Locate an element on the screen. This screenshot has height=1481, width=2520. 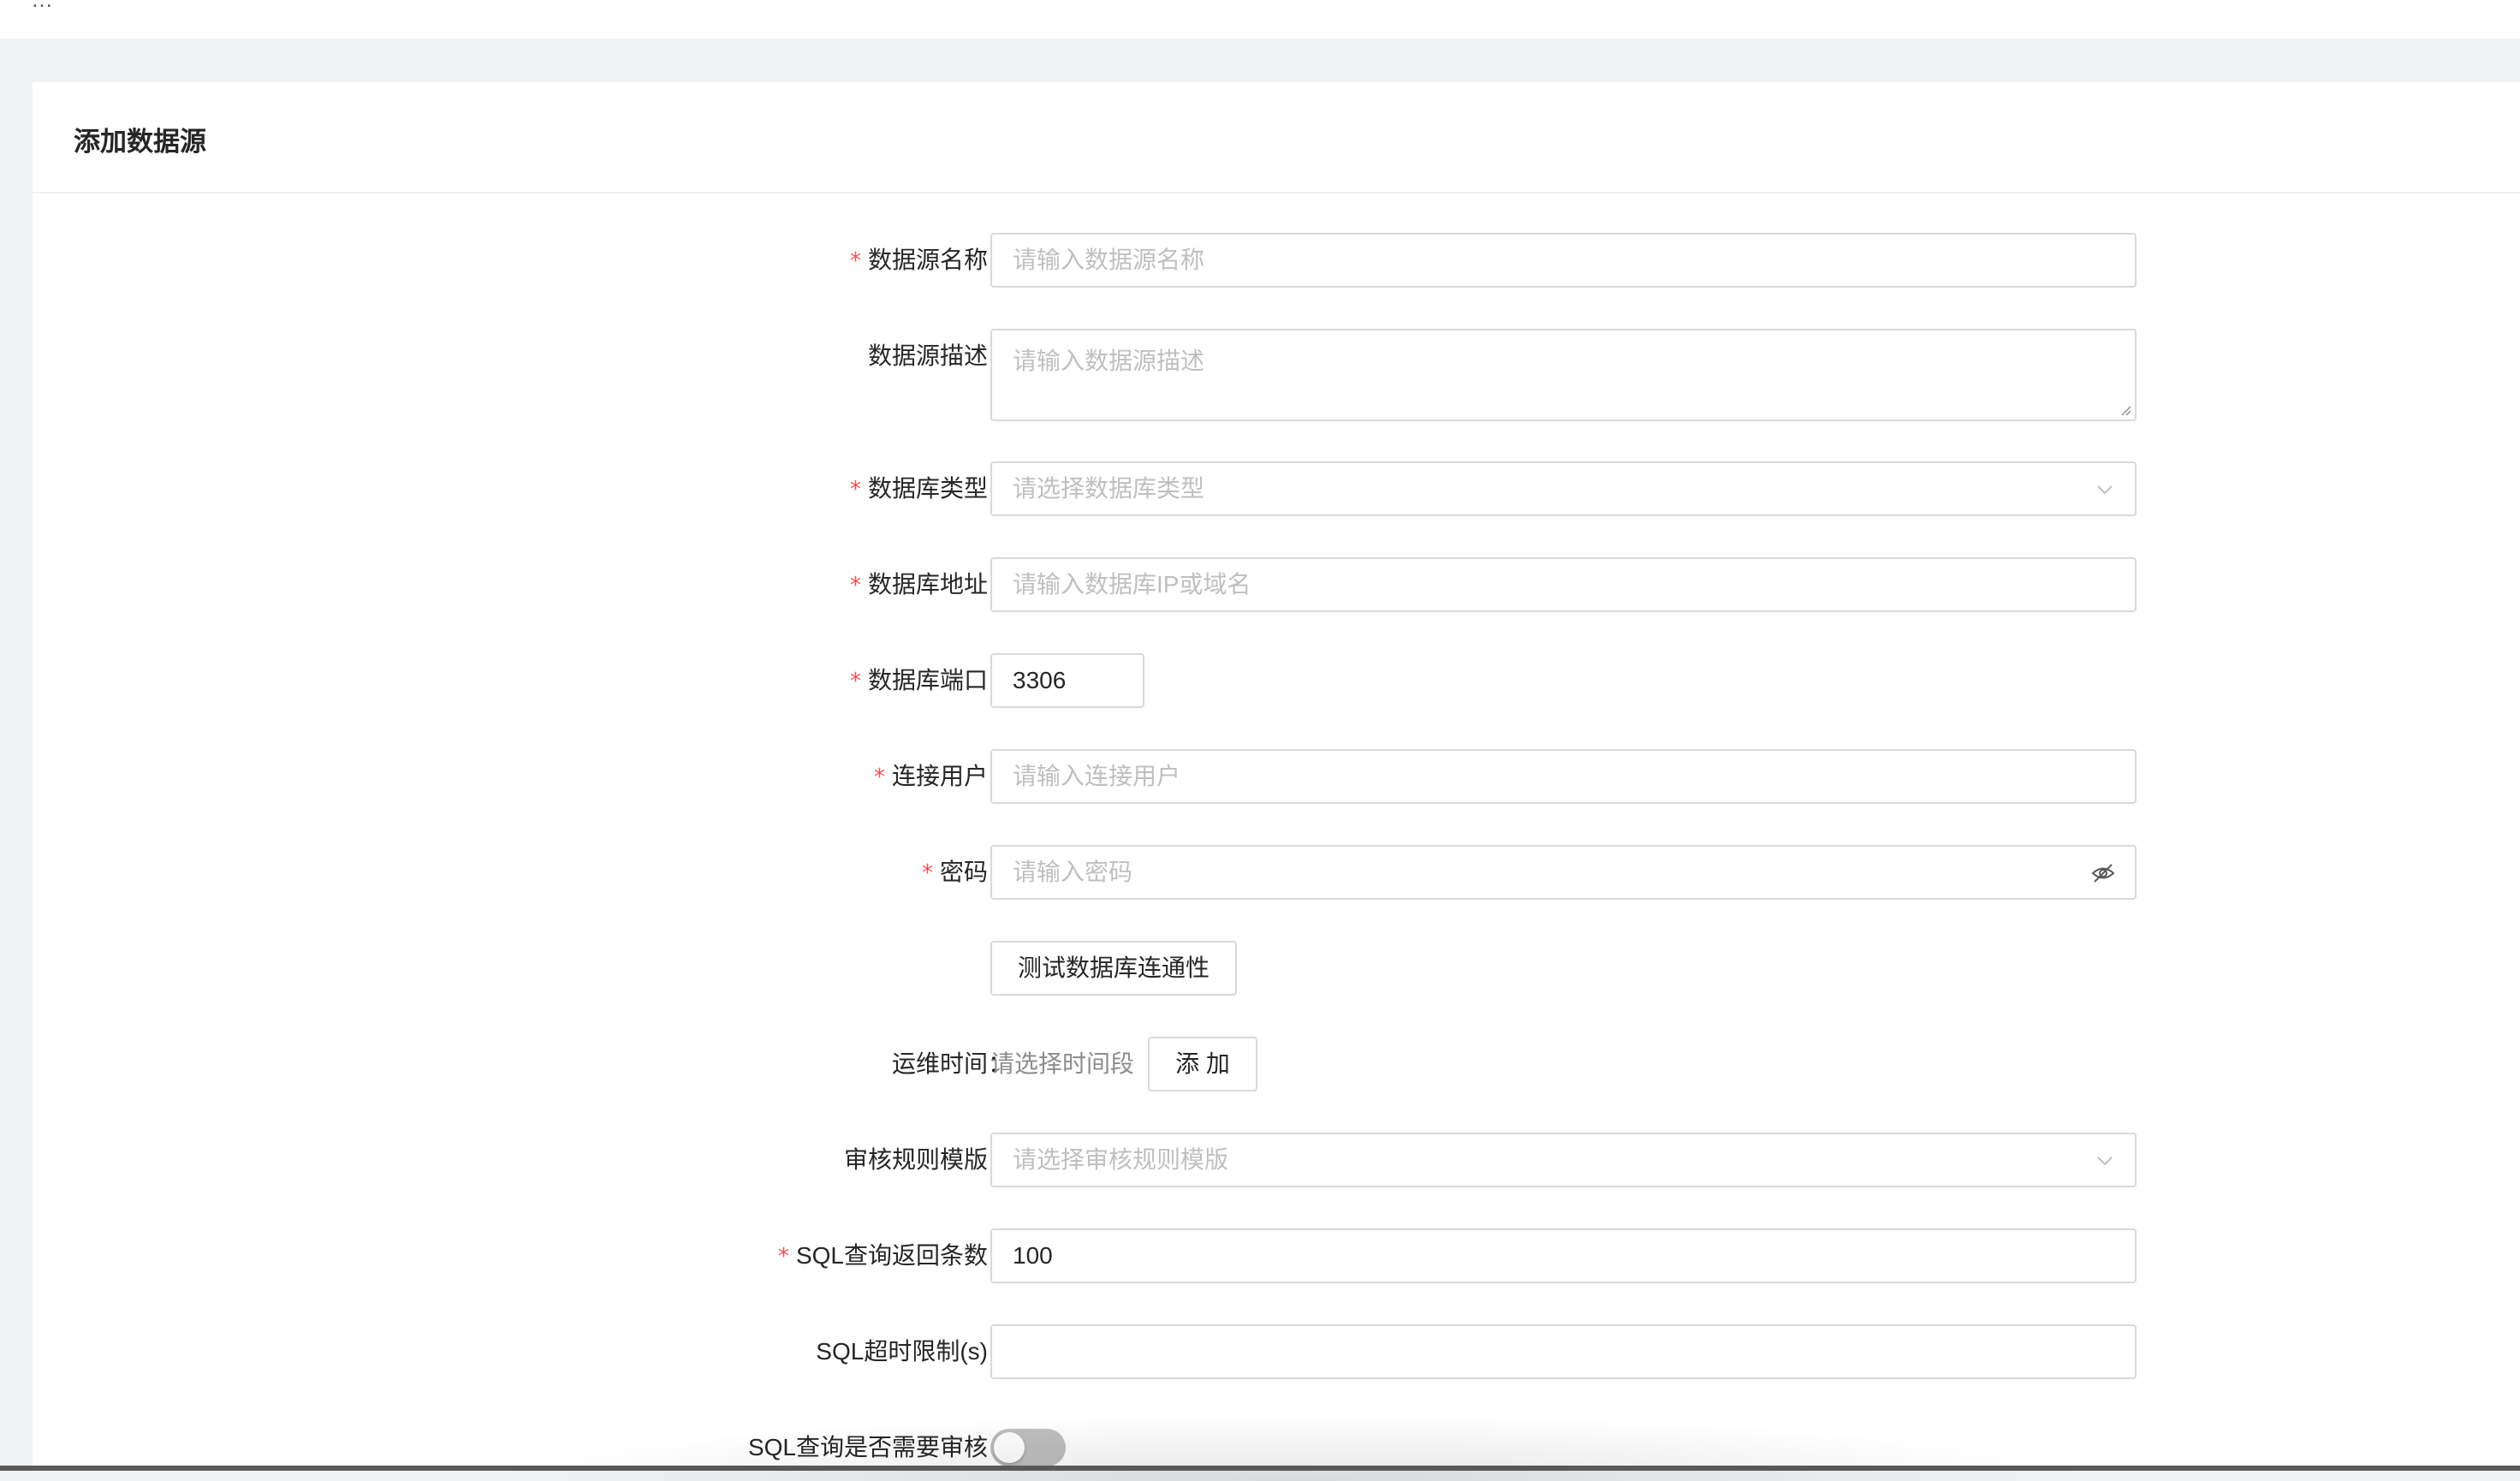
user-input: 请输入连接用户 is located at coordinates (1563, 777).